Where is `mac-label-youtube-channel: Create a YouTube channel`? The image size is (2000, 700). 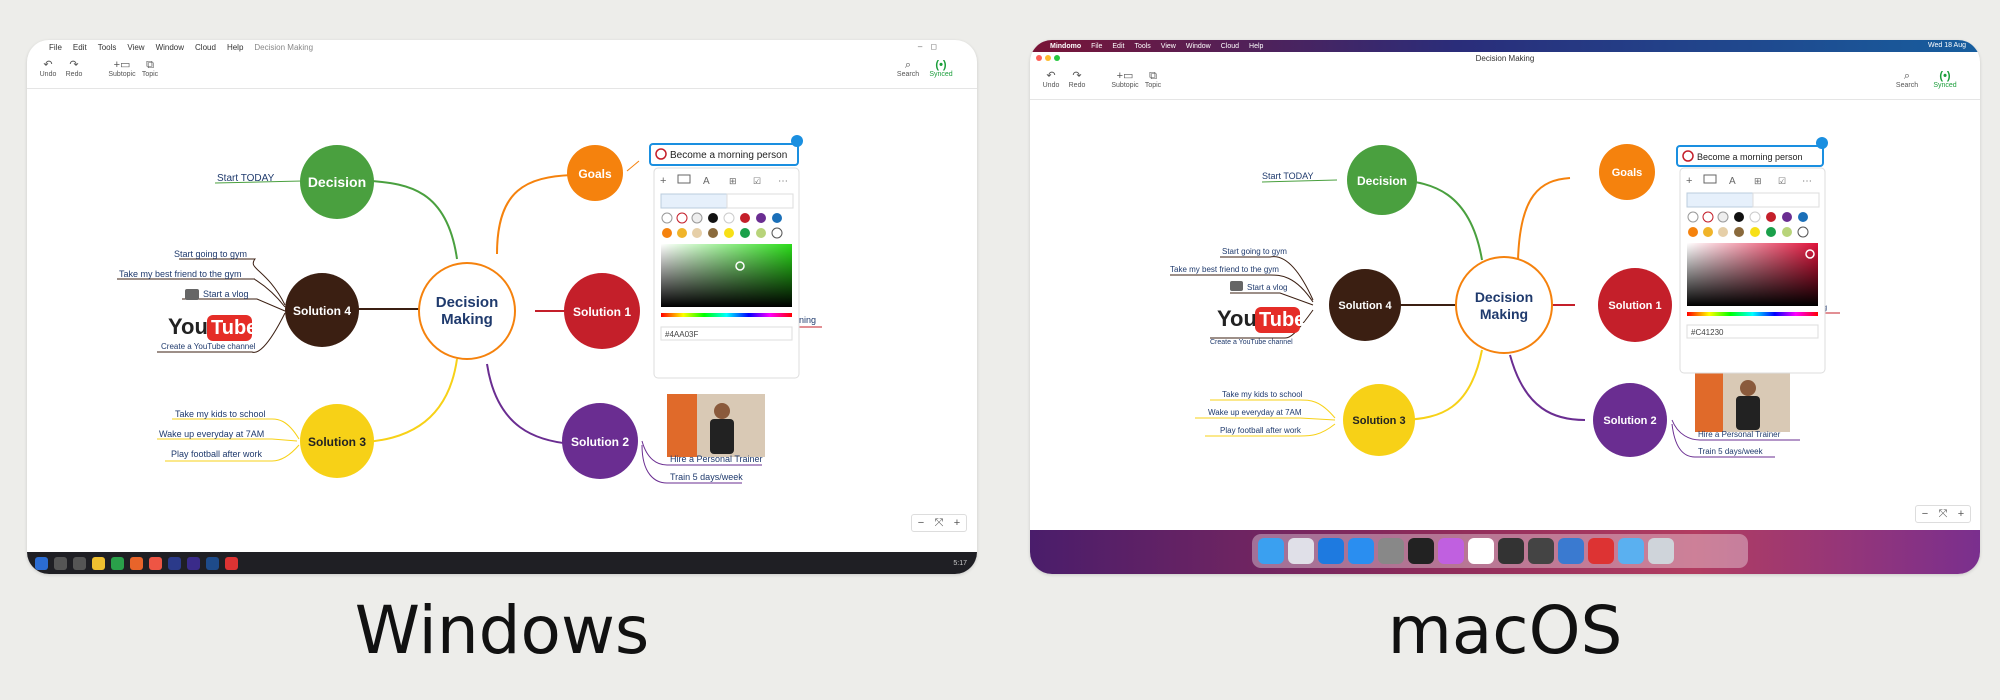 mac-label-youtube-channel: Create a YouTube channel is located at coordinates (1251, 342).